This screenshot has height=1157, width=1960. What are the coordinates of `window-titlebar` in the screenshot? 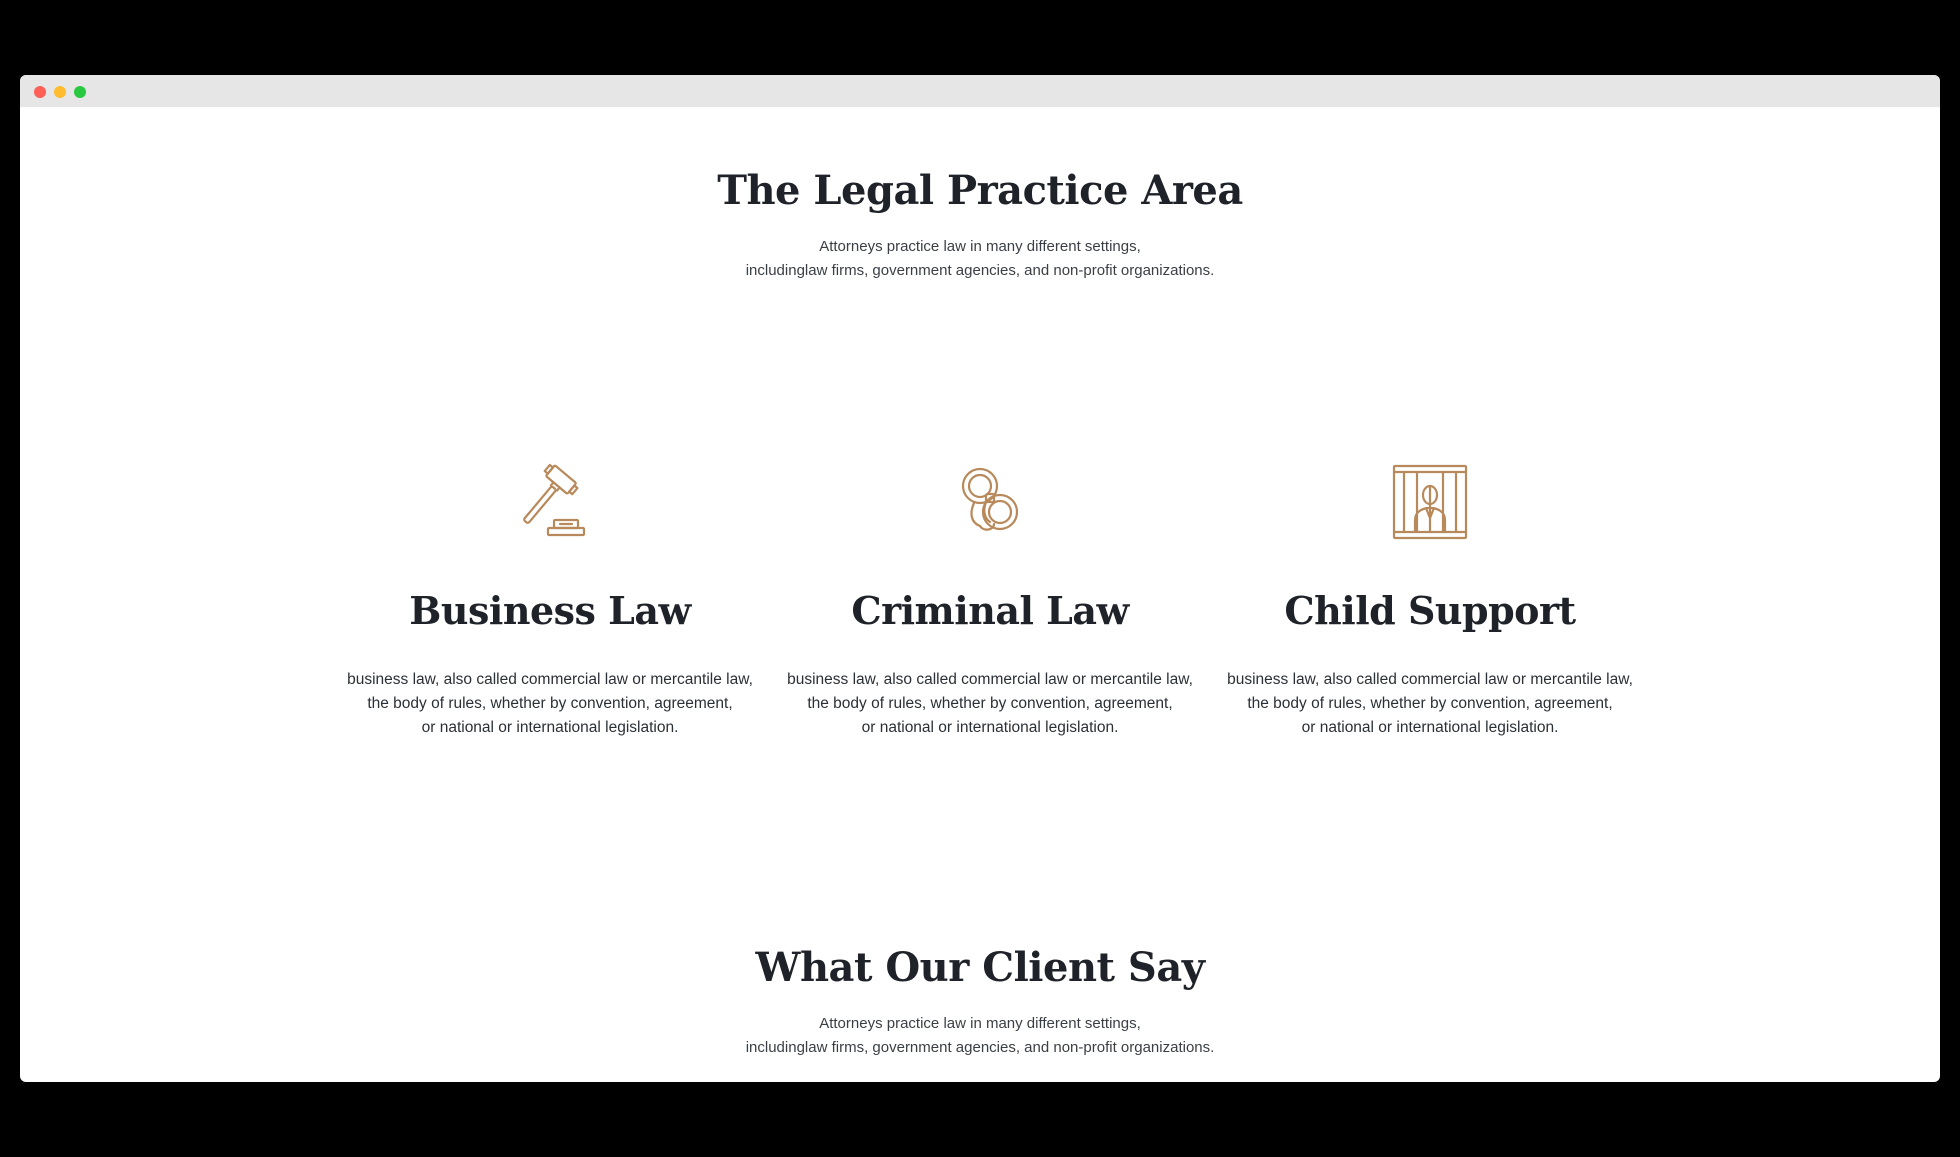 It's located at (980, 91).